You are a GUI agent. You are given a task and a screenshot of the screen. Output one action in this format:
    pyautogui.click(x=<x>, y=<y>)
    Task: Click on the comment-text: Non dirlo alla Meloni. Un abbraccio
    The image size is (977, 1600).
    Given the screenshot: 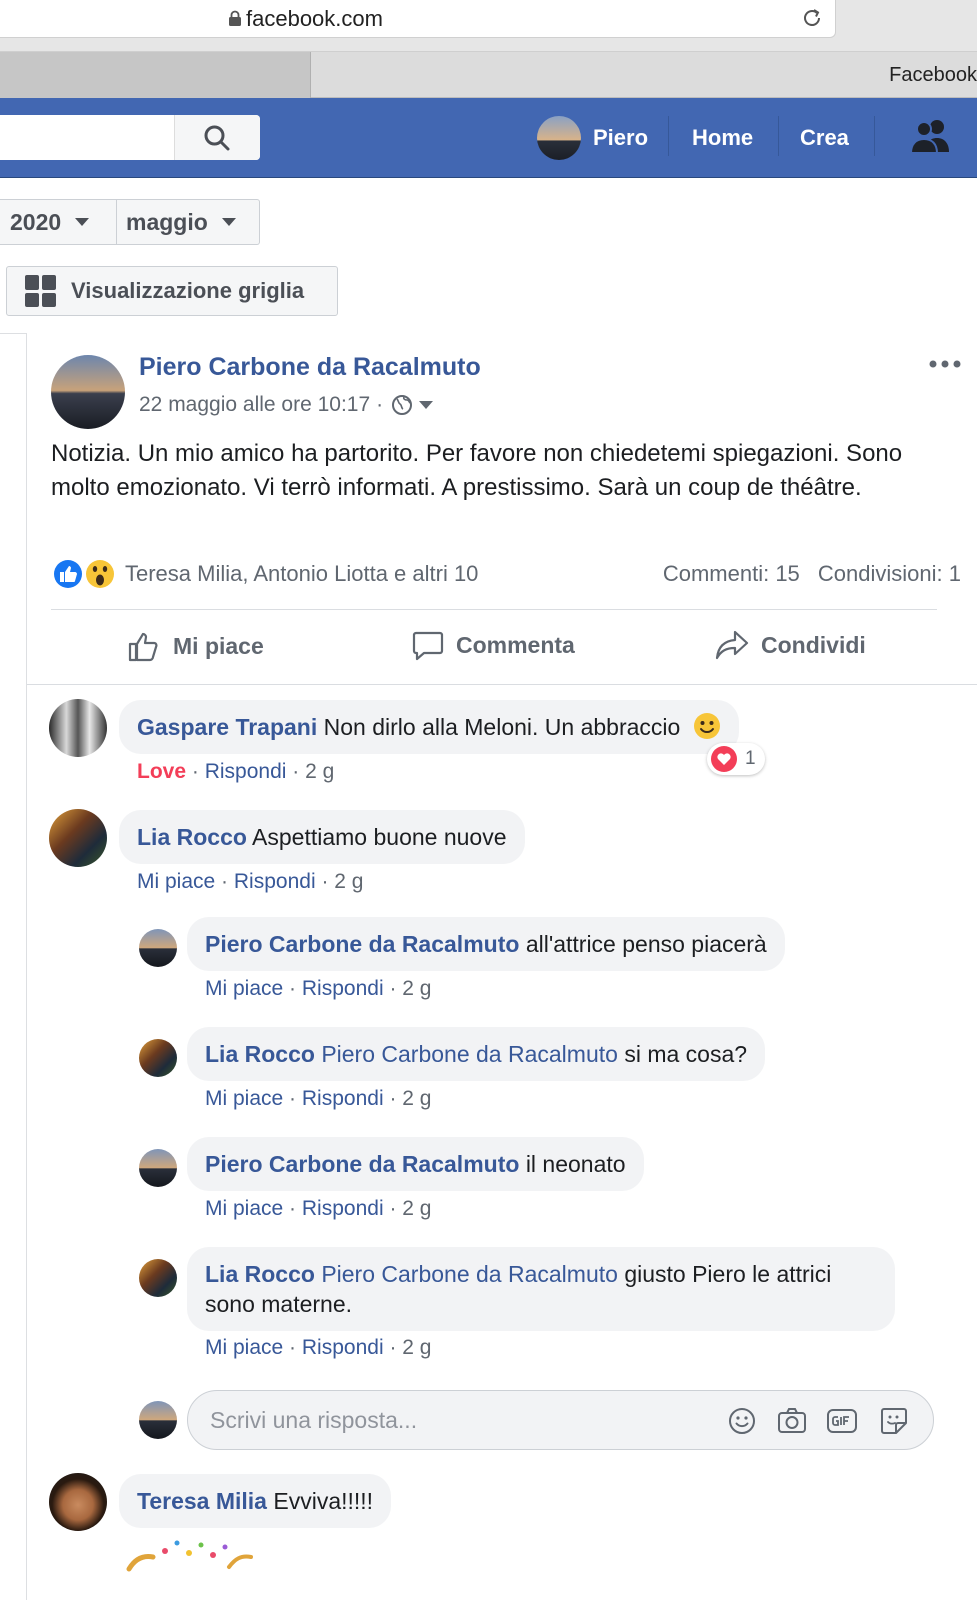 What is the action you would take?
    pyautogui.click(x=502, y=727)
    